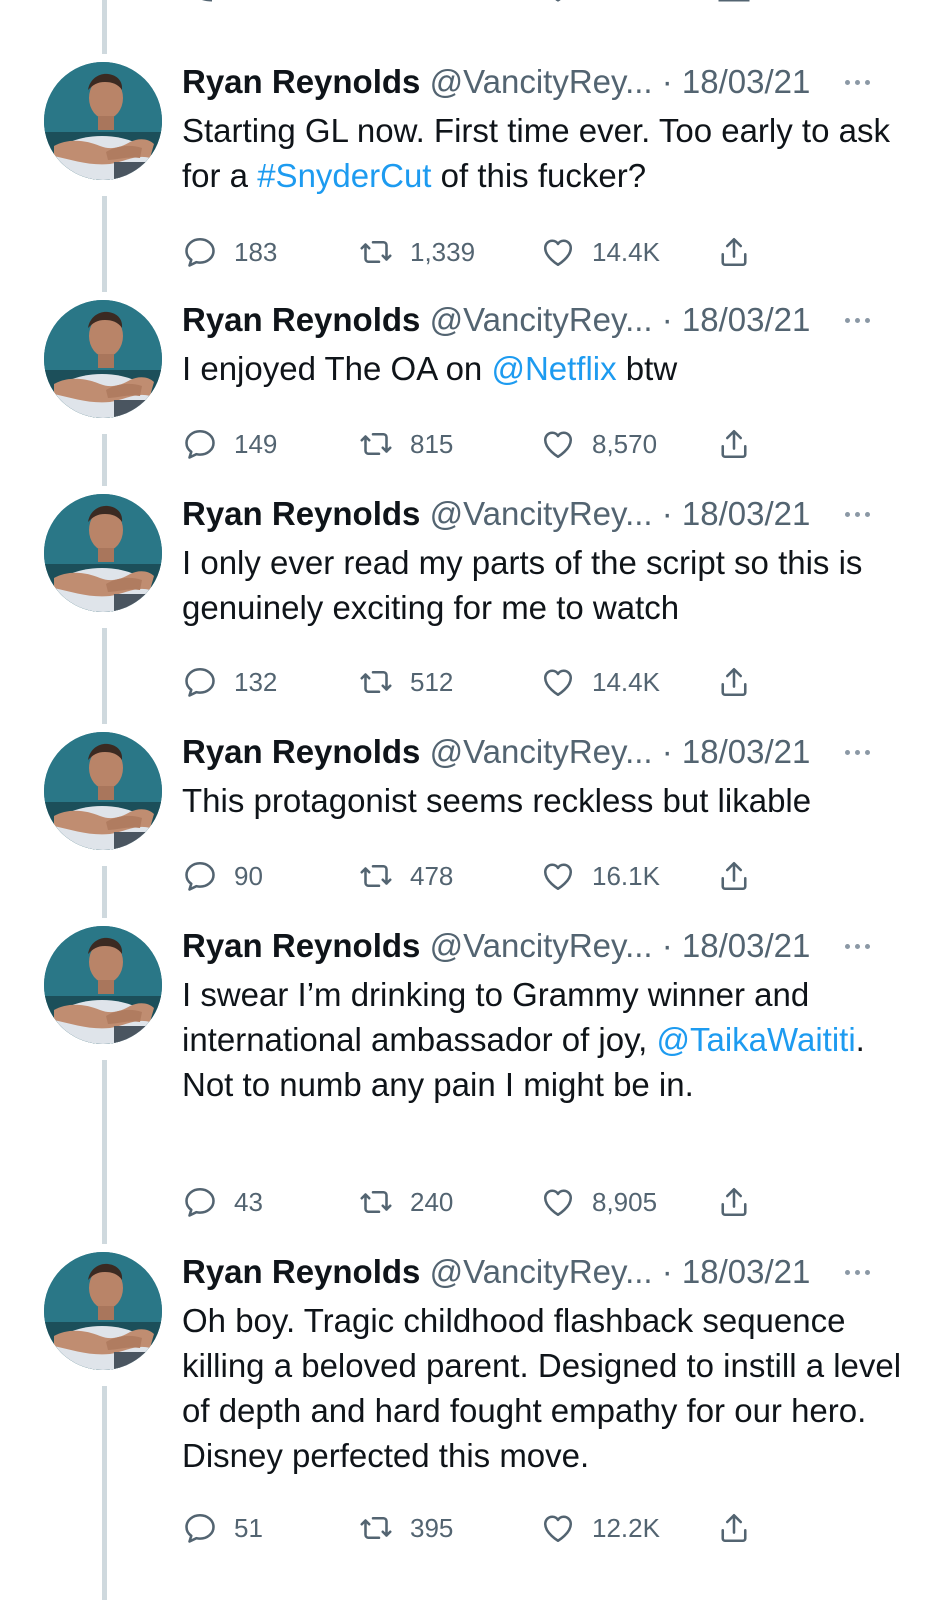 Image resolution: width=938 pixels, height=1600 pixels. I want to click on tweet-link: @Netflix, so click(553, 368).